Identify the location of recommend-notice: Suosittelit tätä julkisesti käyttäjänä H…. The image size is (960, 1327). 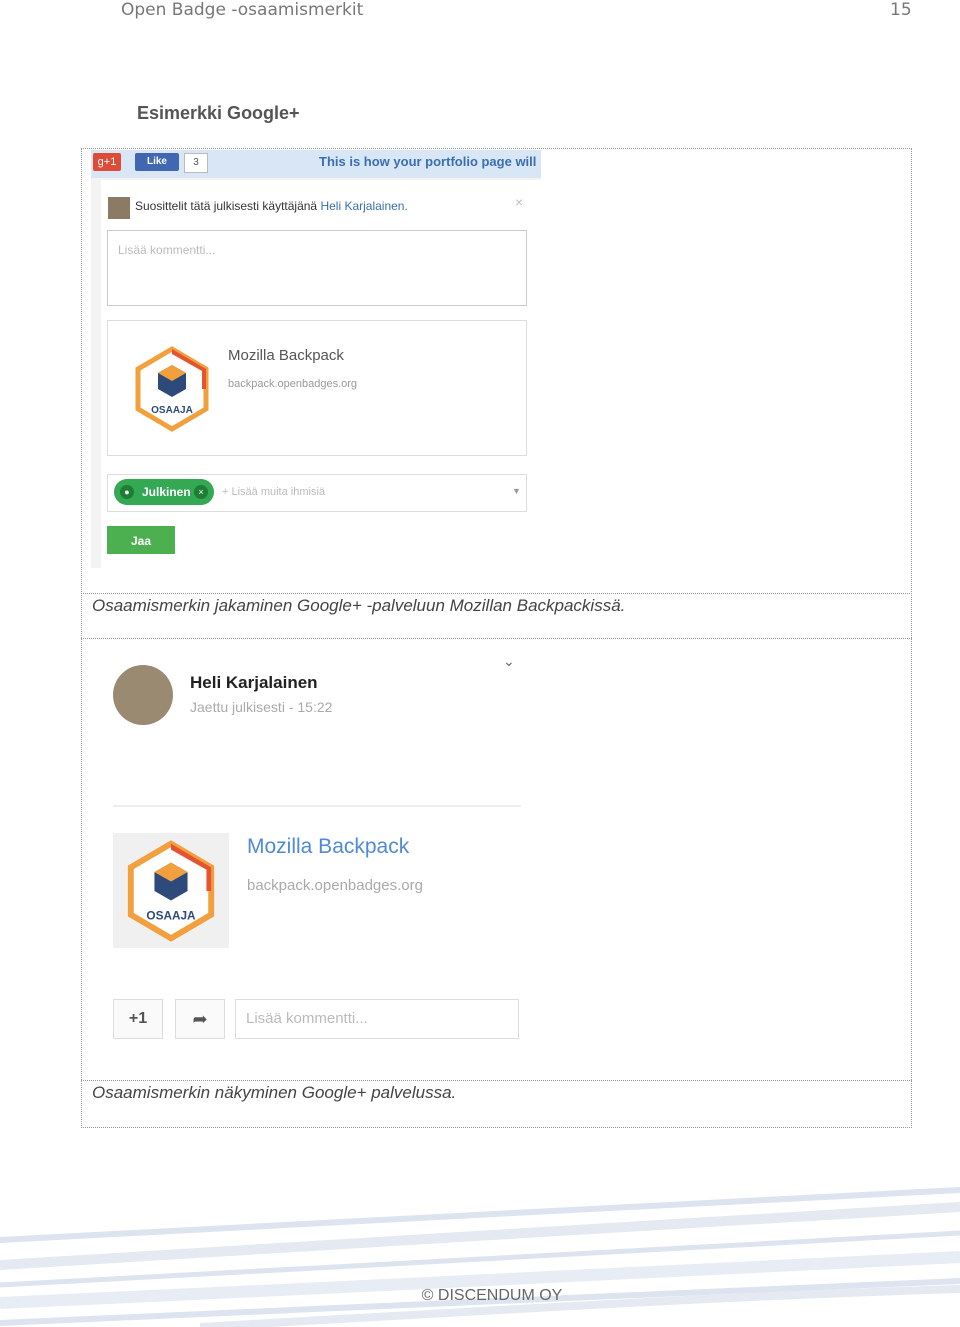
(271, 206).